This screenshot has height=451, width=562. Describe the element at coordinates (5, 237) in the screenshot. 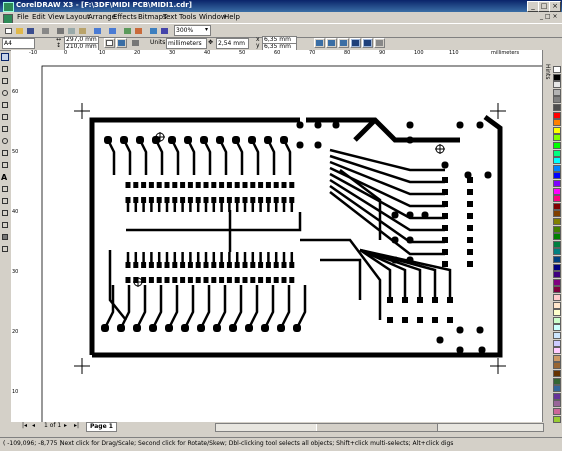

I see `fill-tool-icon` at that location.